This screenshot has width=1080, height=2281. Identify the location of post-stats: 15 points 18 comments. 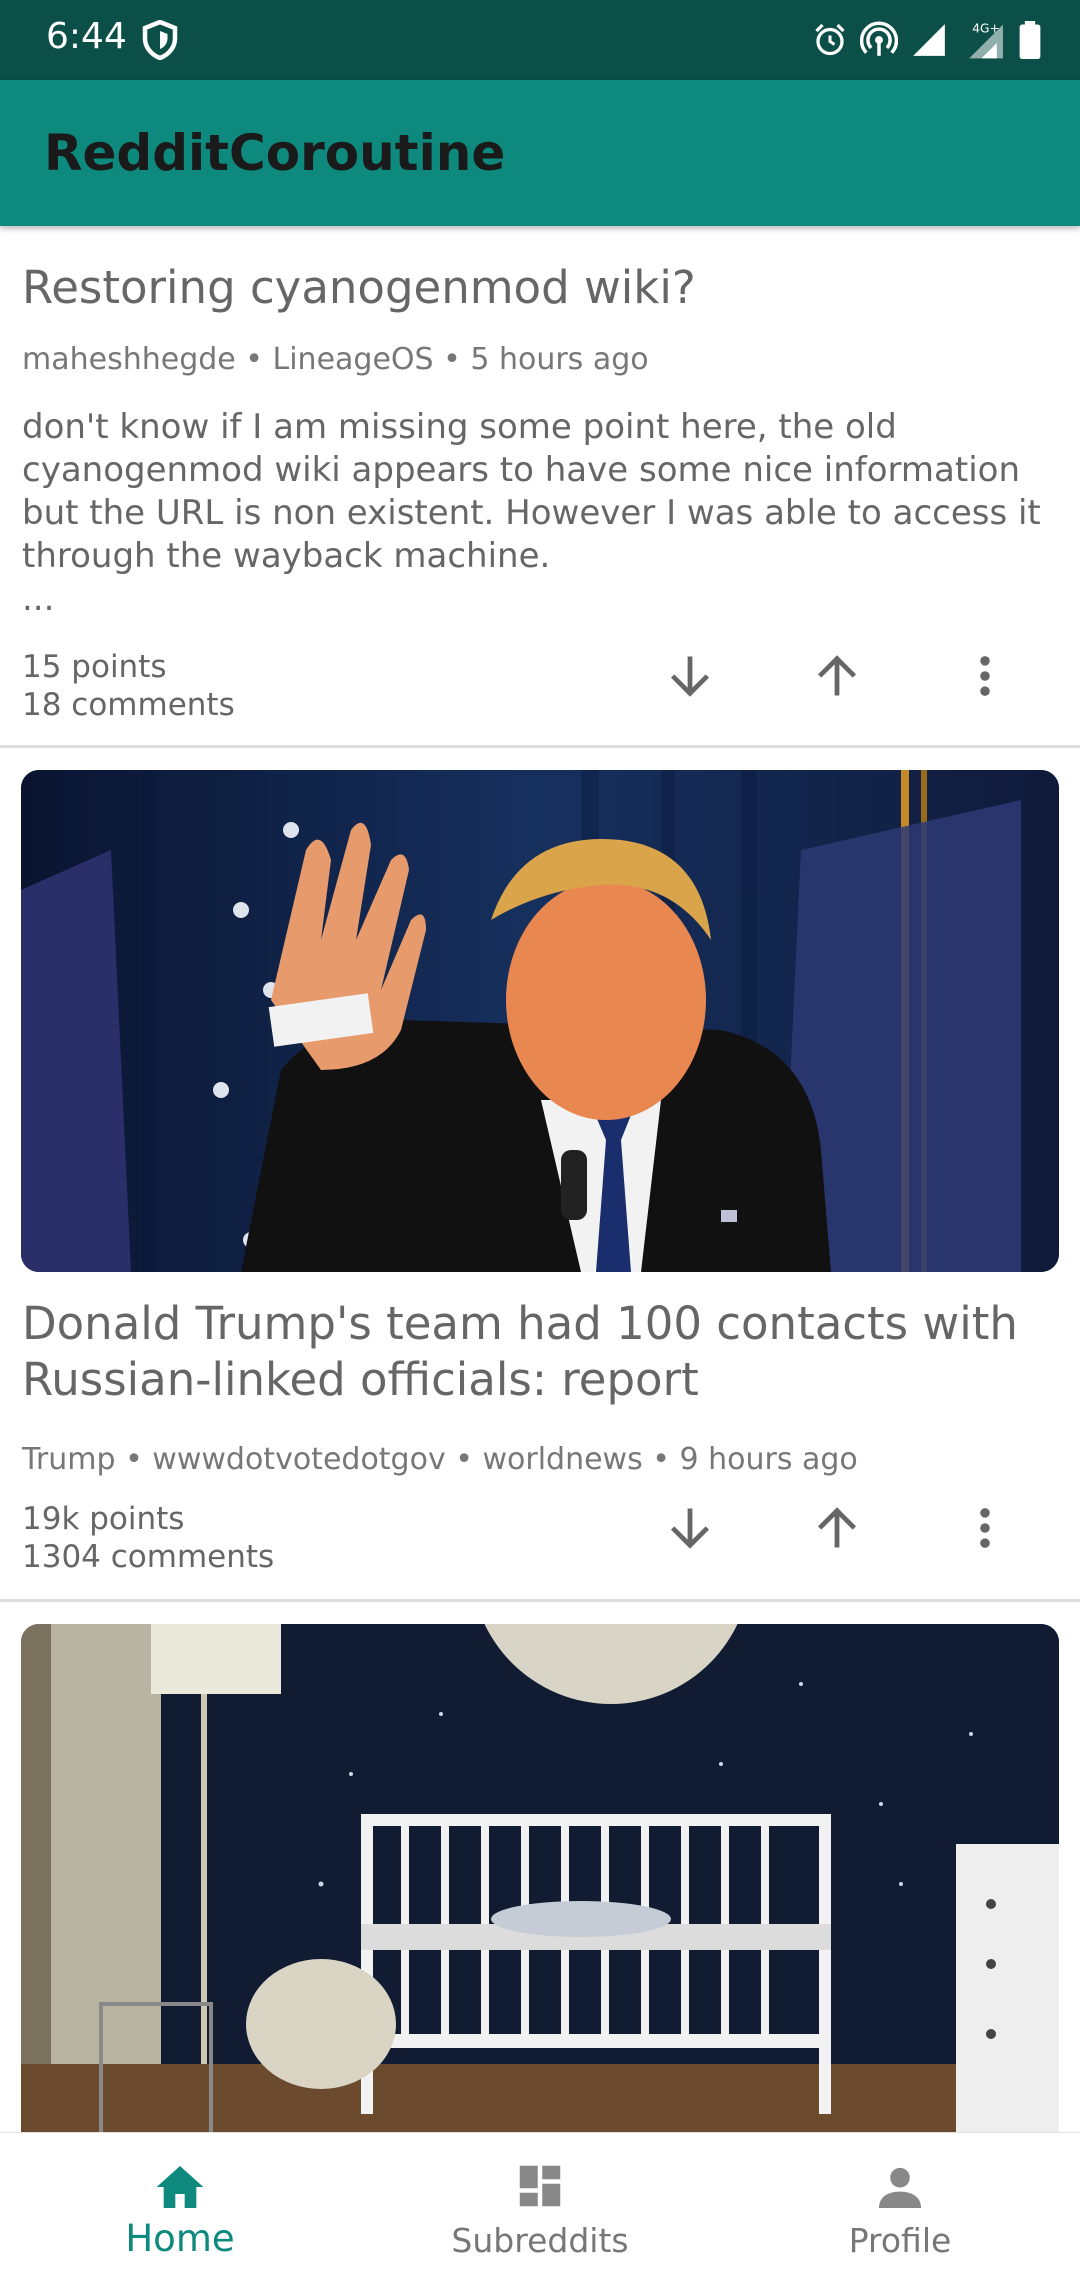
(128, 686).